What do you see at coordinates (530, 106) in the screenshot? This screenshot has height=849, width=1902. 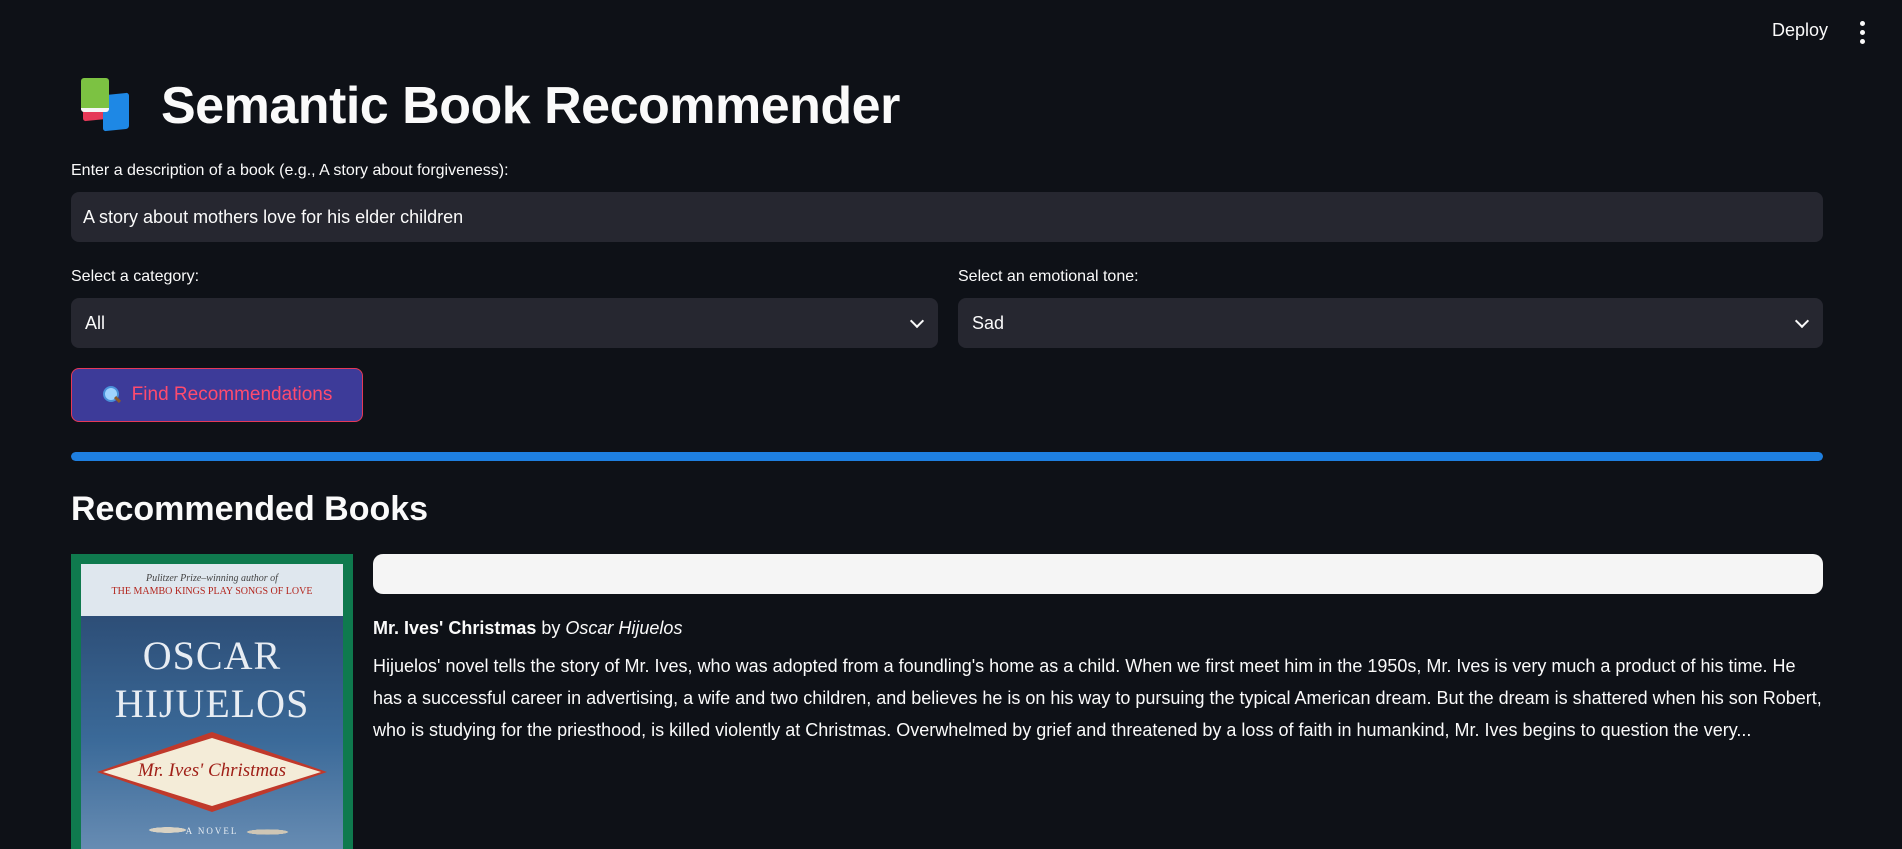 I see `page-title: Semantic Book Recommender` at bounding box center [530, 106].